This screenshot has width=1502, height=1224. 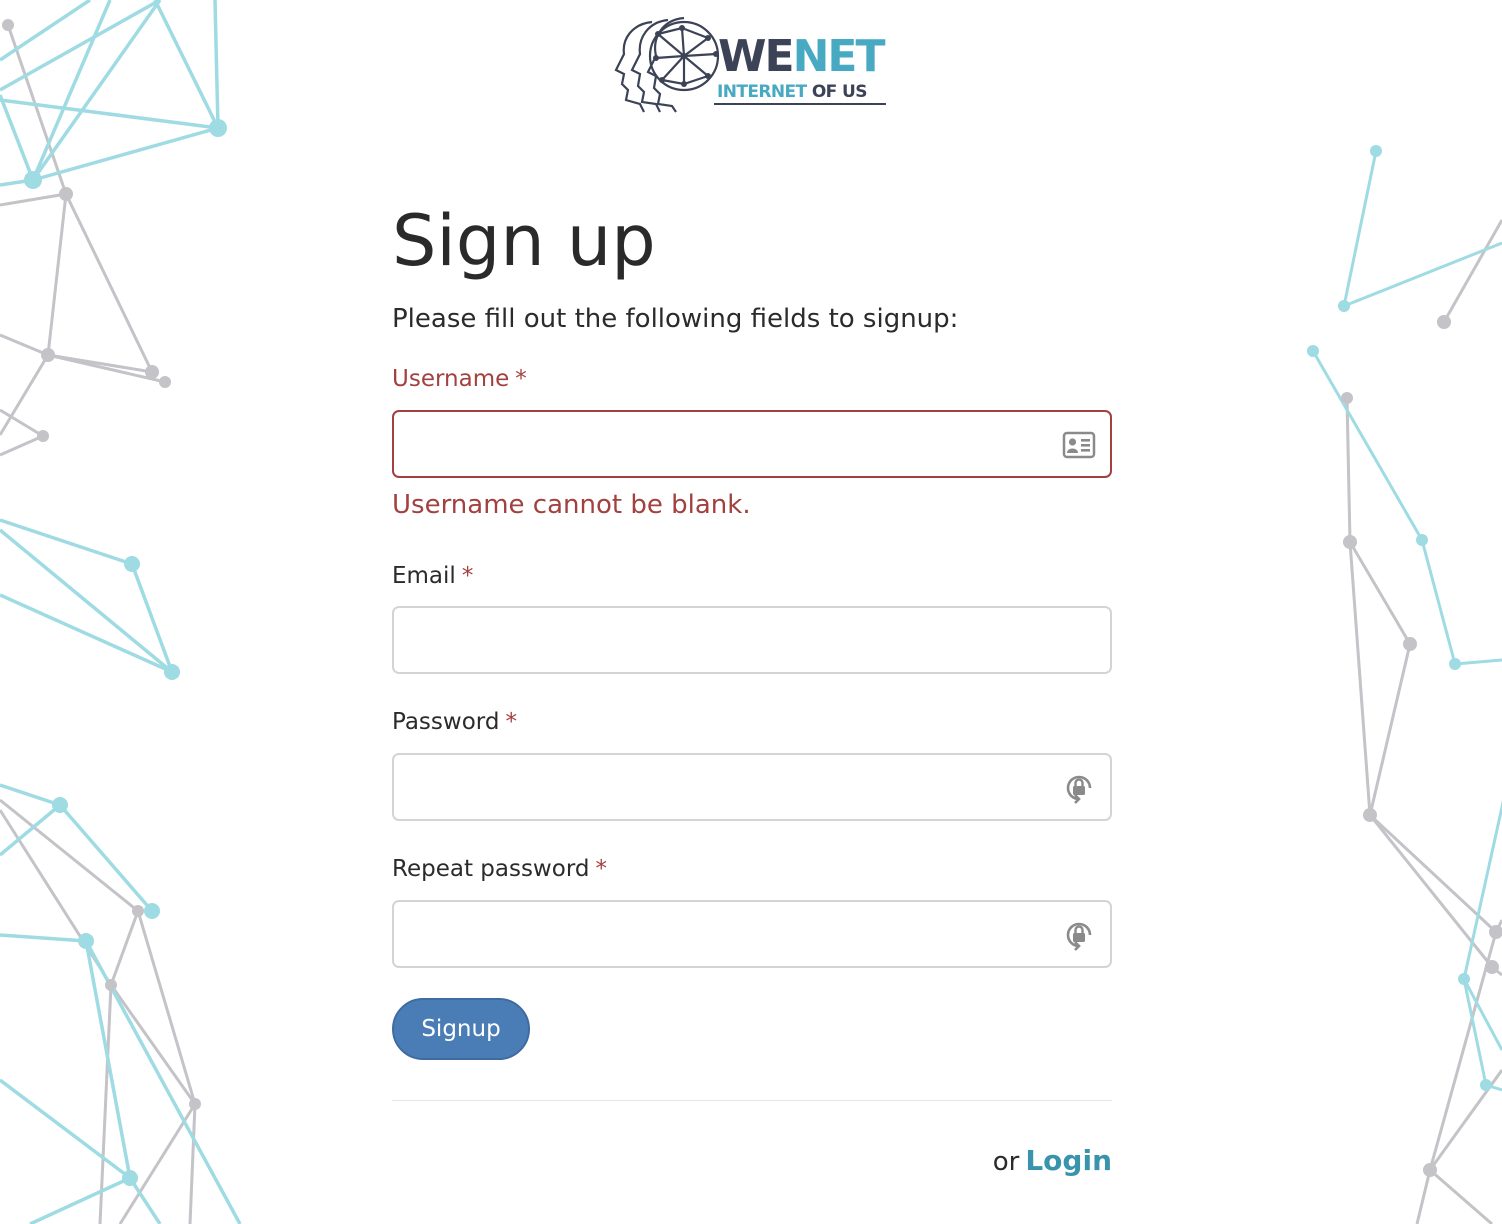 What do you see at coordinates (1068, 1160) in the screenshot?
I see `login-link: Login` at bounding box center [1068, 1160].